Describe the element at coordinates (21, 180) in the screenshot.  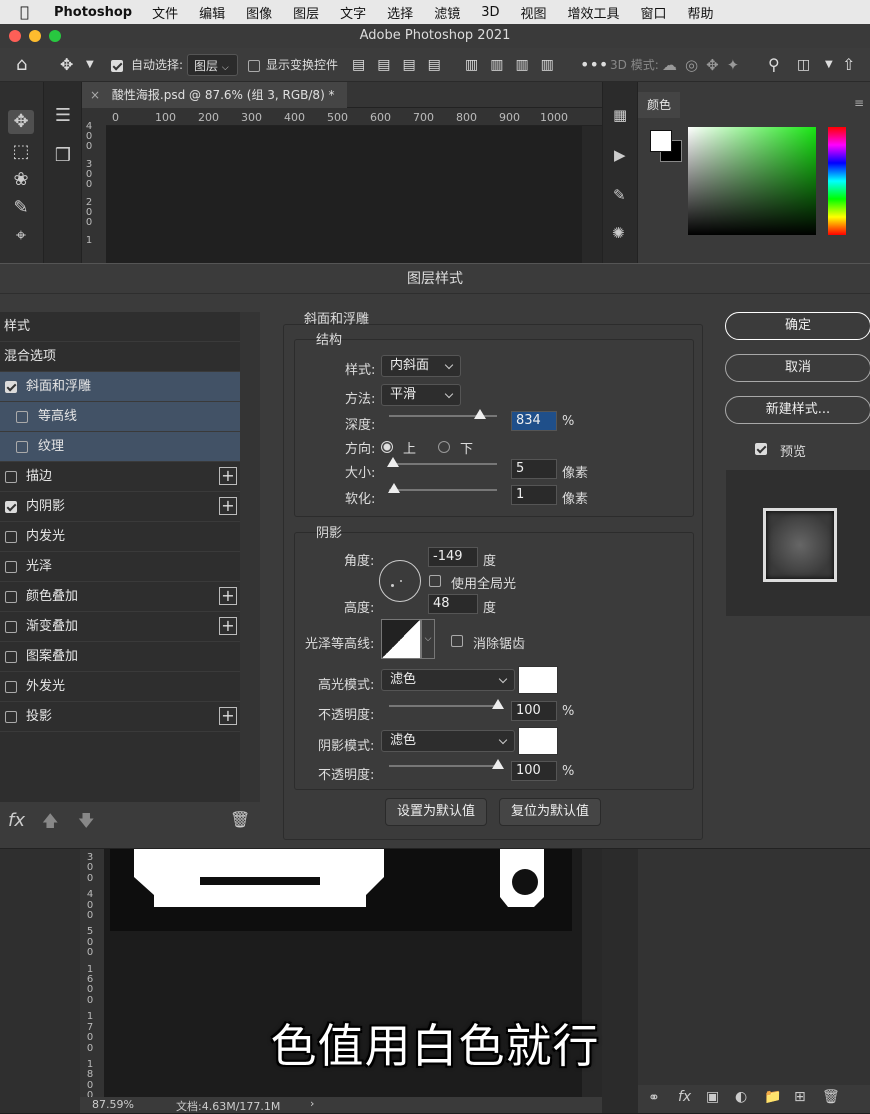
I see `lasso-tool-icon: ❀` at that location.